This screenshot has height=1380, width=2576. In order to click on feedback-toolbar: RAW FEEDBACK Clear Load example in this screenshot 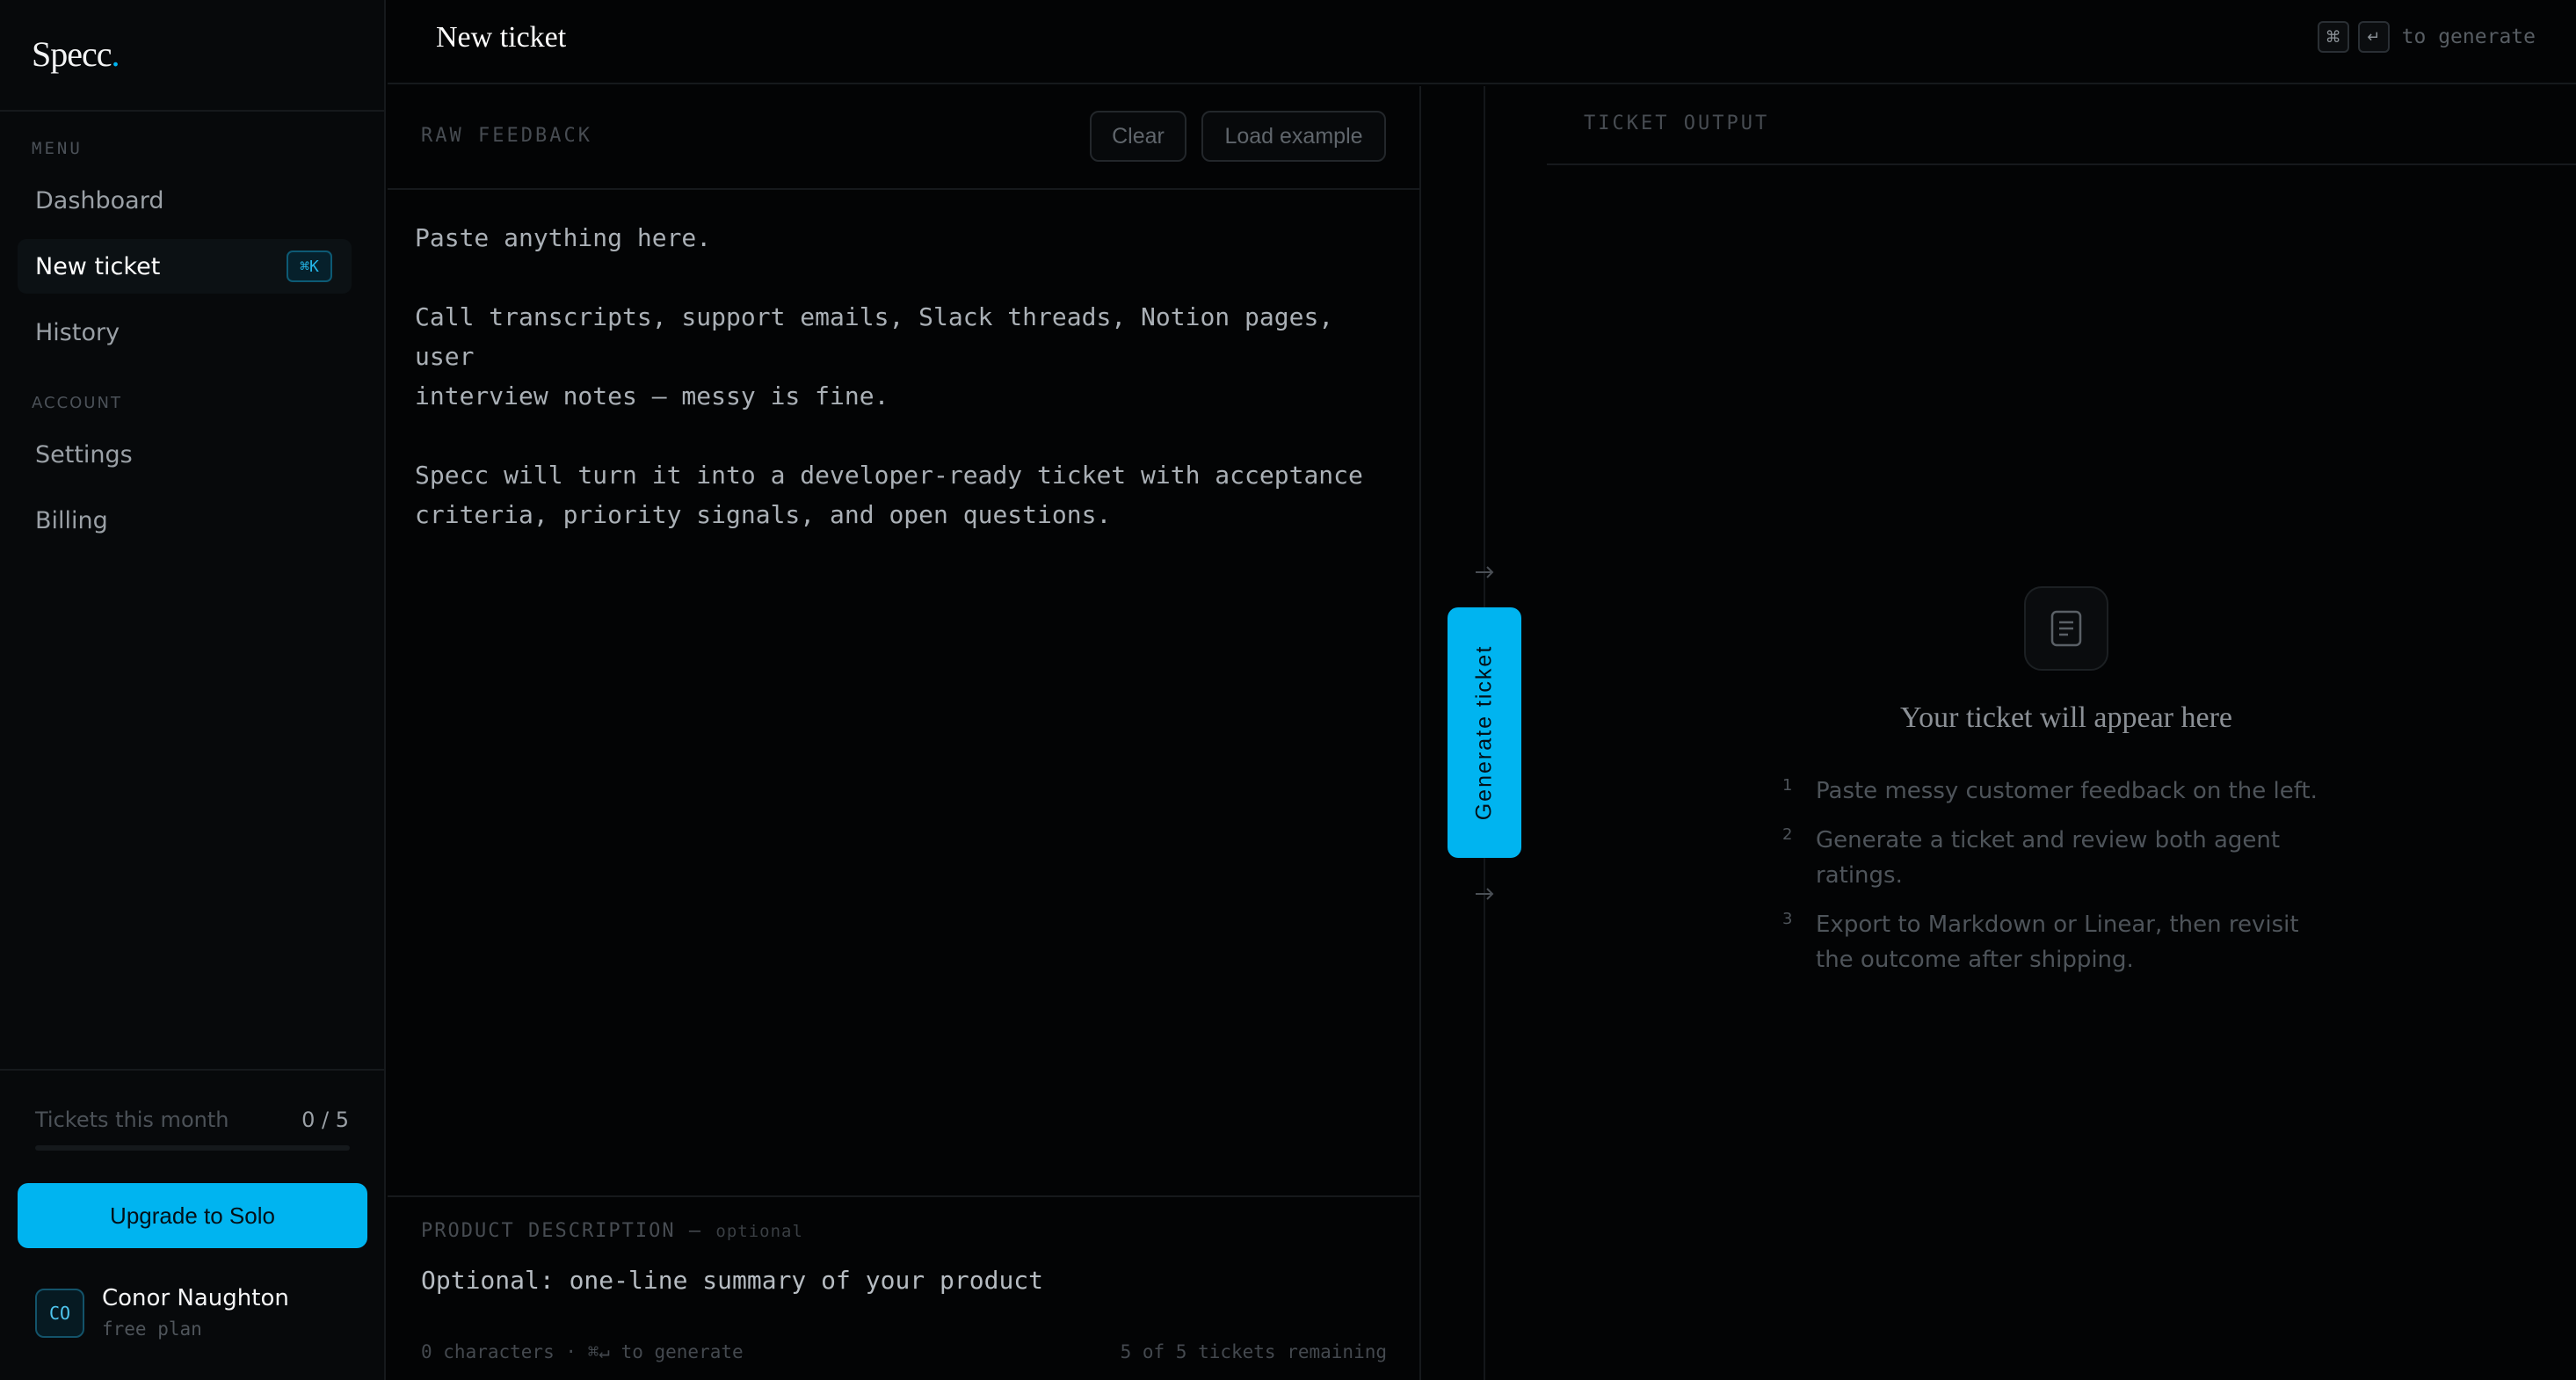, I will do `click(904, 138)`.